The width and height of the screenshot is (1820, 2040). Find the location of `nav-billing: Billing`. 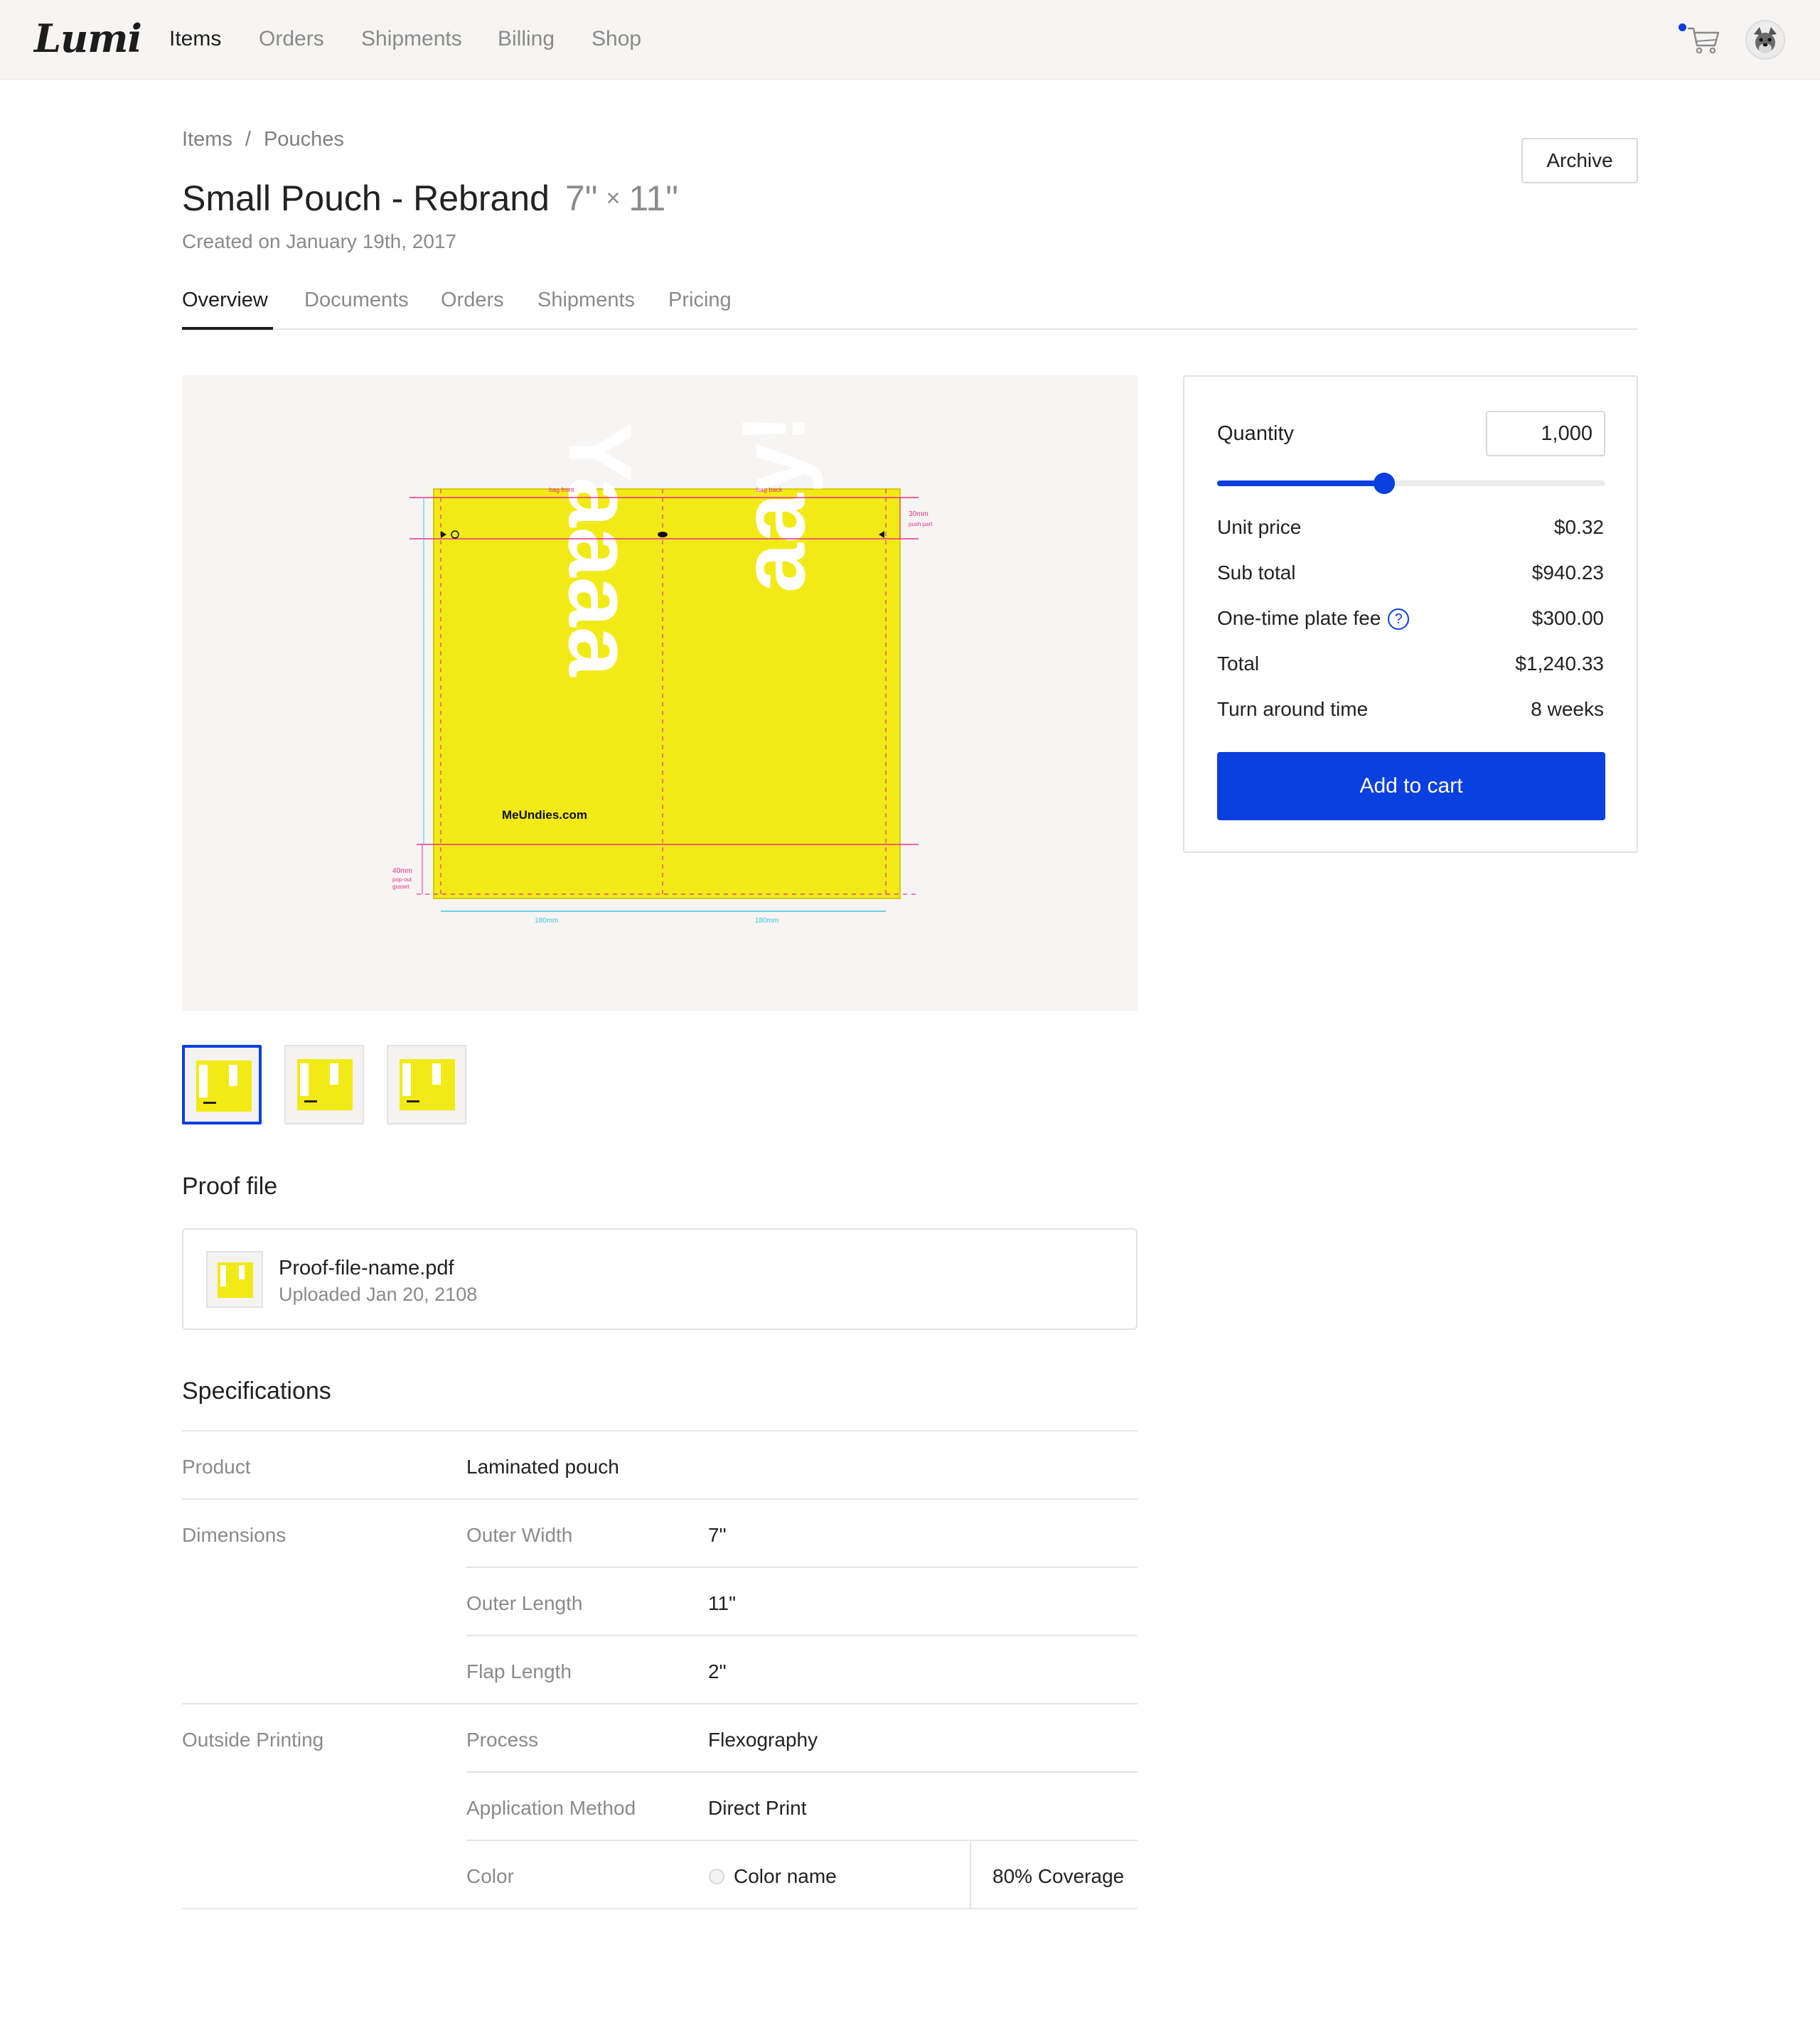

nav-billing: Billing is located at coordinates (527, 39).